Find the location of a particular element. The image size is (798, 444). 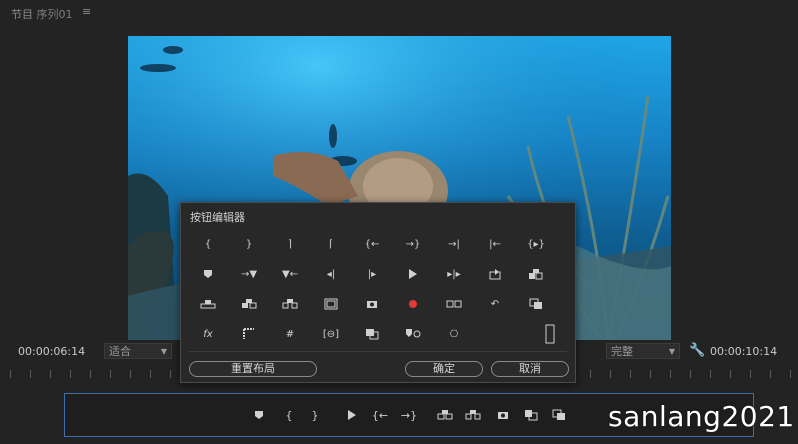

mark-clip-in-icon: ⌉ is located at coordinates (290, 244).